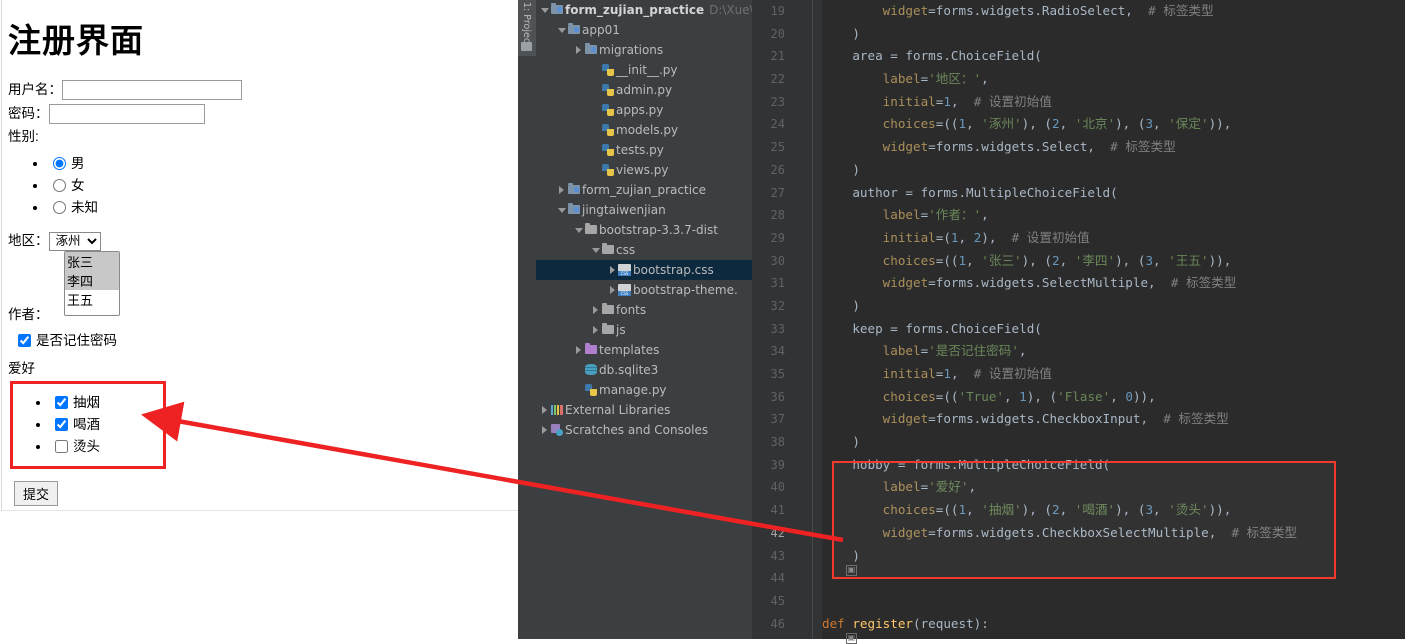 This screenshot has height=644, width=1405. I want to click on author-option: 李四, so click(92, 280).